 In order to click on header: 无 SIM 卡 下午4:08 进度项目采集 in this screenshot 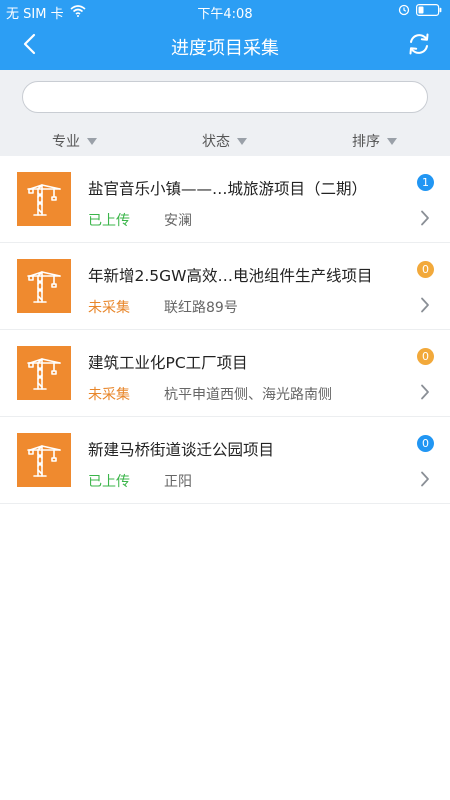, I will do `click(225, 35)`.